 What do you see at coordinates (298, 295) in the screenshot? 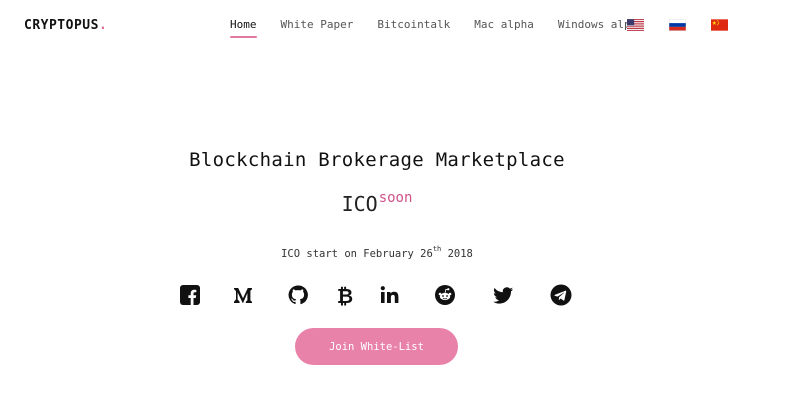
I see `github-icon` at bounding box center [298, 295].